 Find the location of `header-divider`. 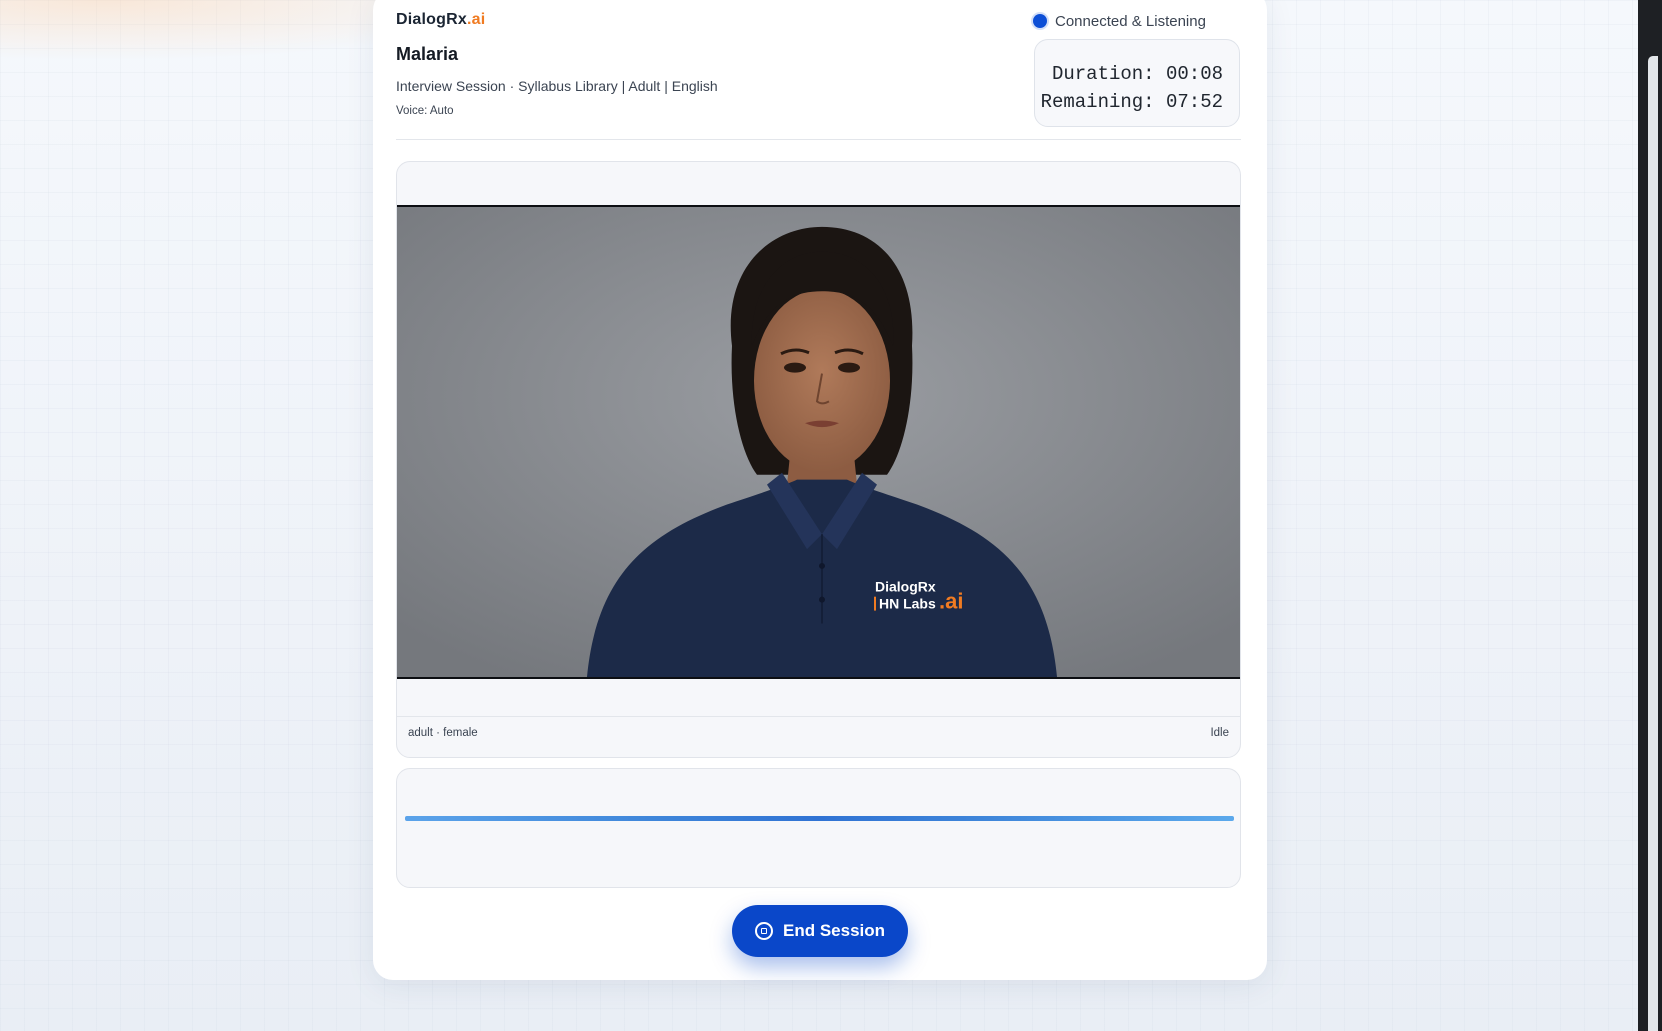

header-divider is located at coordinates (818, 139).